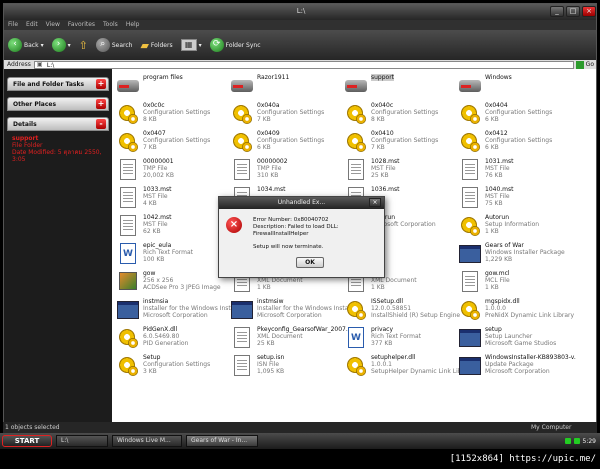 The image size is (600, 469). Describe the element at coordinates (303, 64) in the screenshot. I see `address-input: L:\` at that location.